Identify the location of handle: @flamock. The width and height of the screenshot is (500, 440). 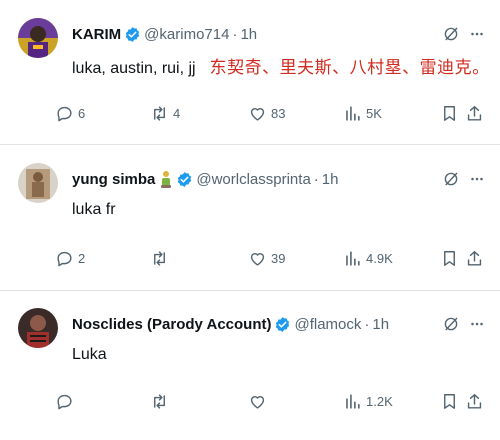
(327, 324).